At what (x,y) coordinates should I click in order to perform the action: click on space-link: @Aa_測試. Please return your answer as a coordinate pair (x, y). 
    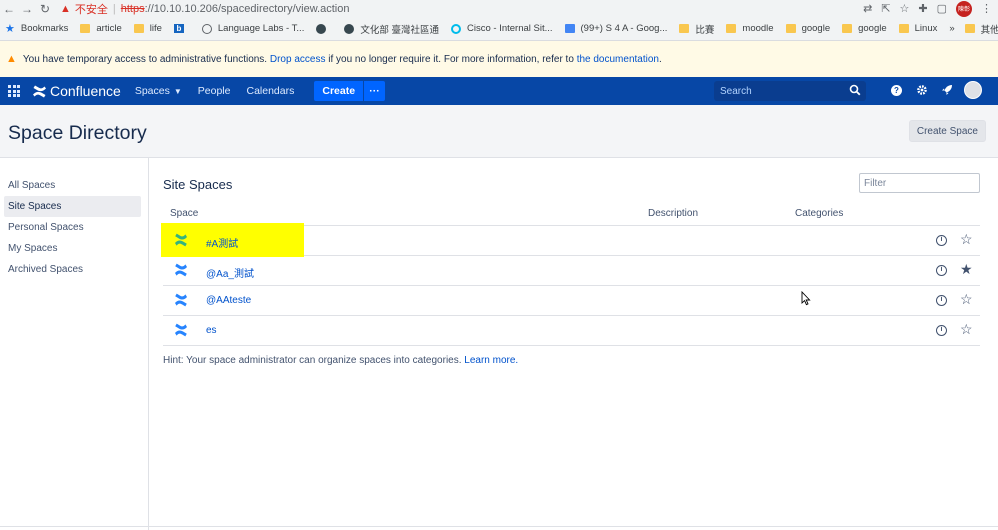
    Looking at the image, I should click on (230, 272).